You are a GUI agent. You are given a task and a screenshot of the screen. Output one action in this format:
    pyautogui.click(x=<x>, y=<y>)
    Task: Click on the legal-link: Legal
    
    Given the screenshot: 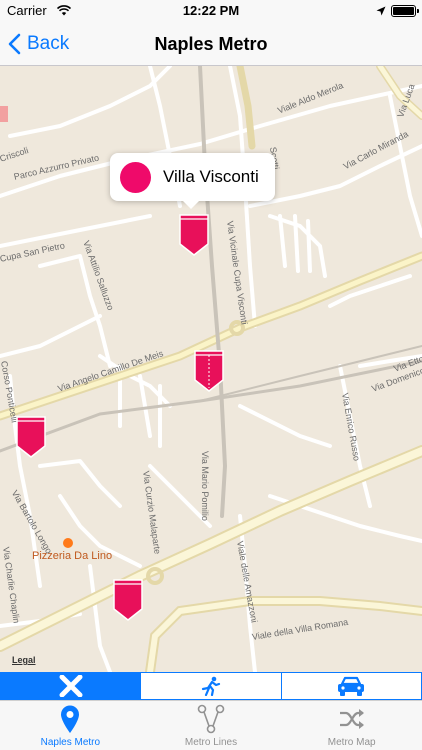 What is the action you would take?
    pyautogui.click(x=24, y=660)
    